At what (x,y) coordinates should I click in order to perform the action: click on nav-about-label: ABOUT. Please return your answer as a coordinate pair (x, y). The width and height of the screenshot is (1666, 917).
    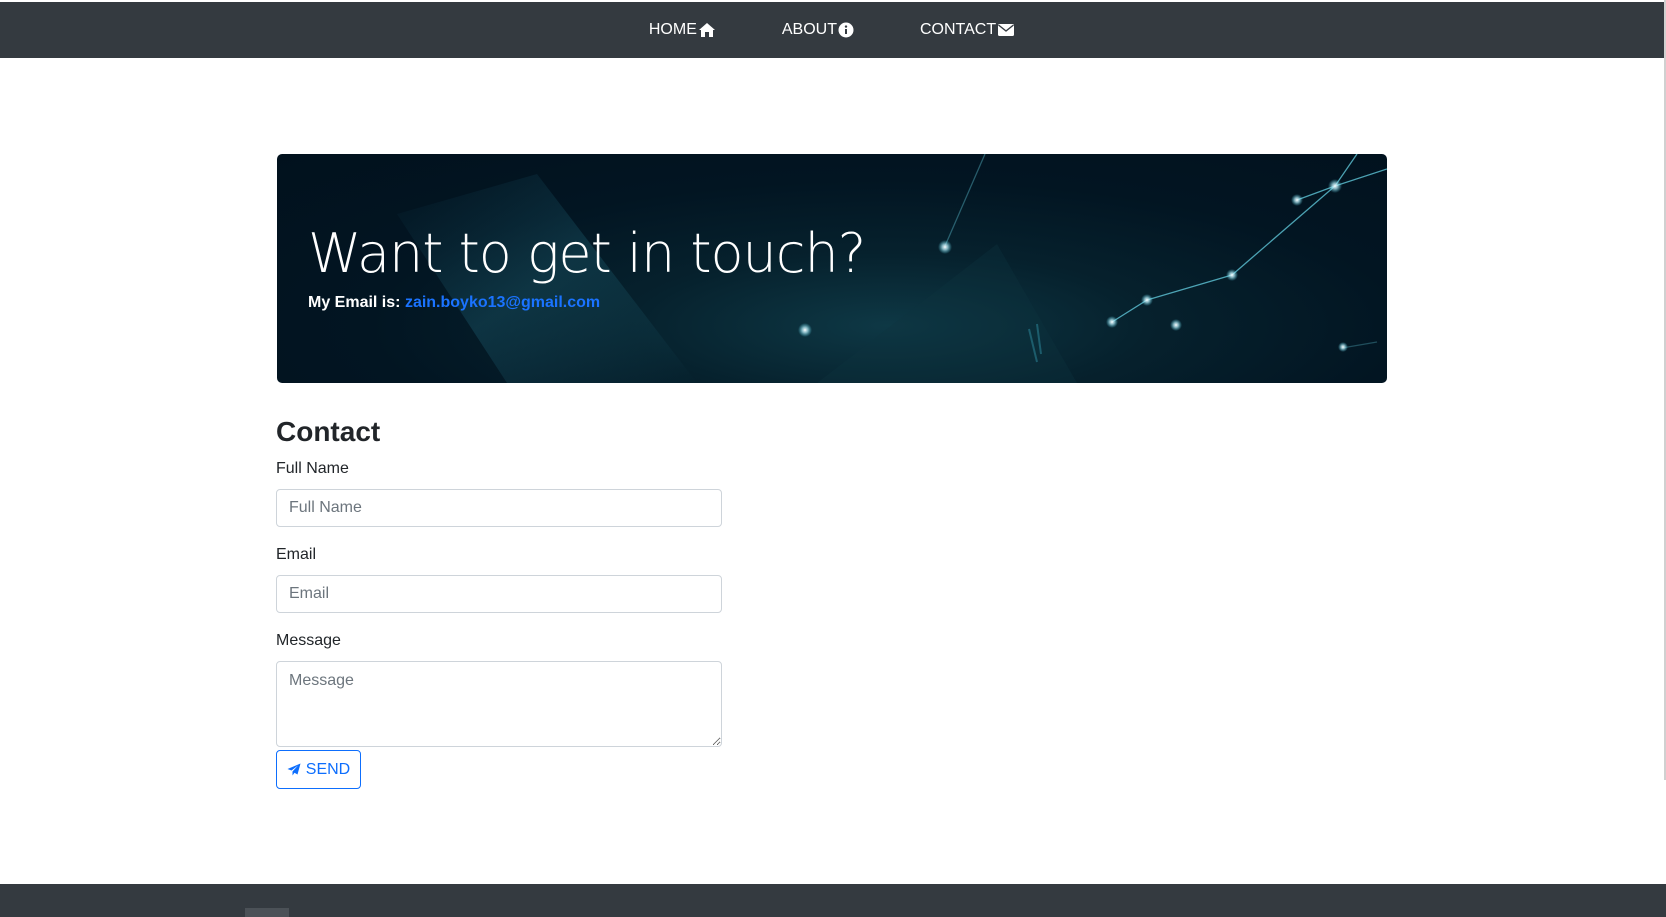
    Looking at the image, I should click on (809, 29).